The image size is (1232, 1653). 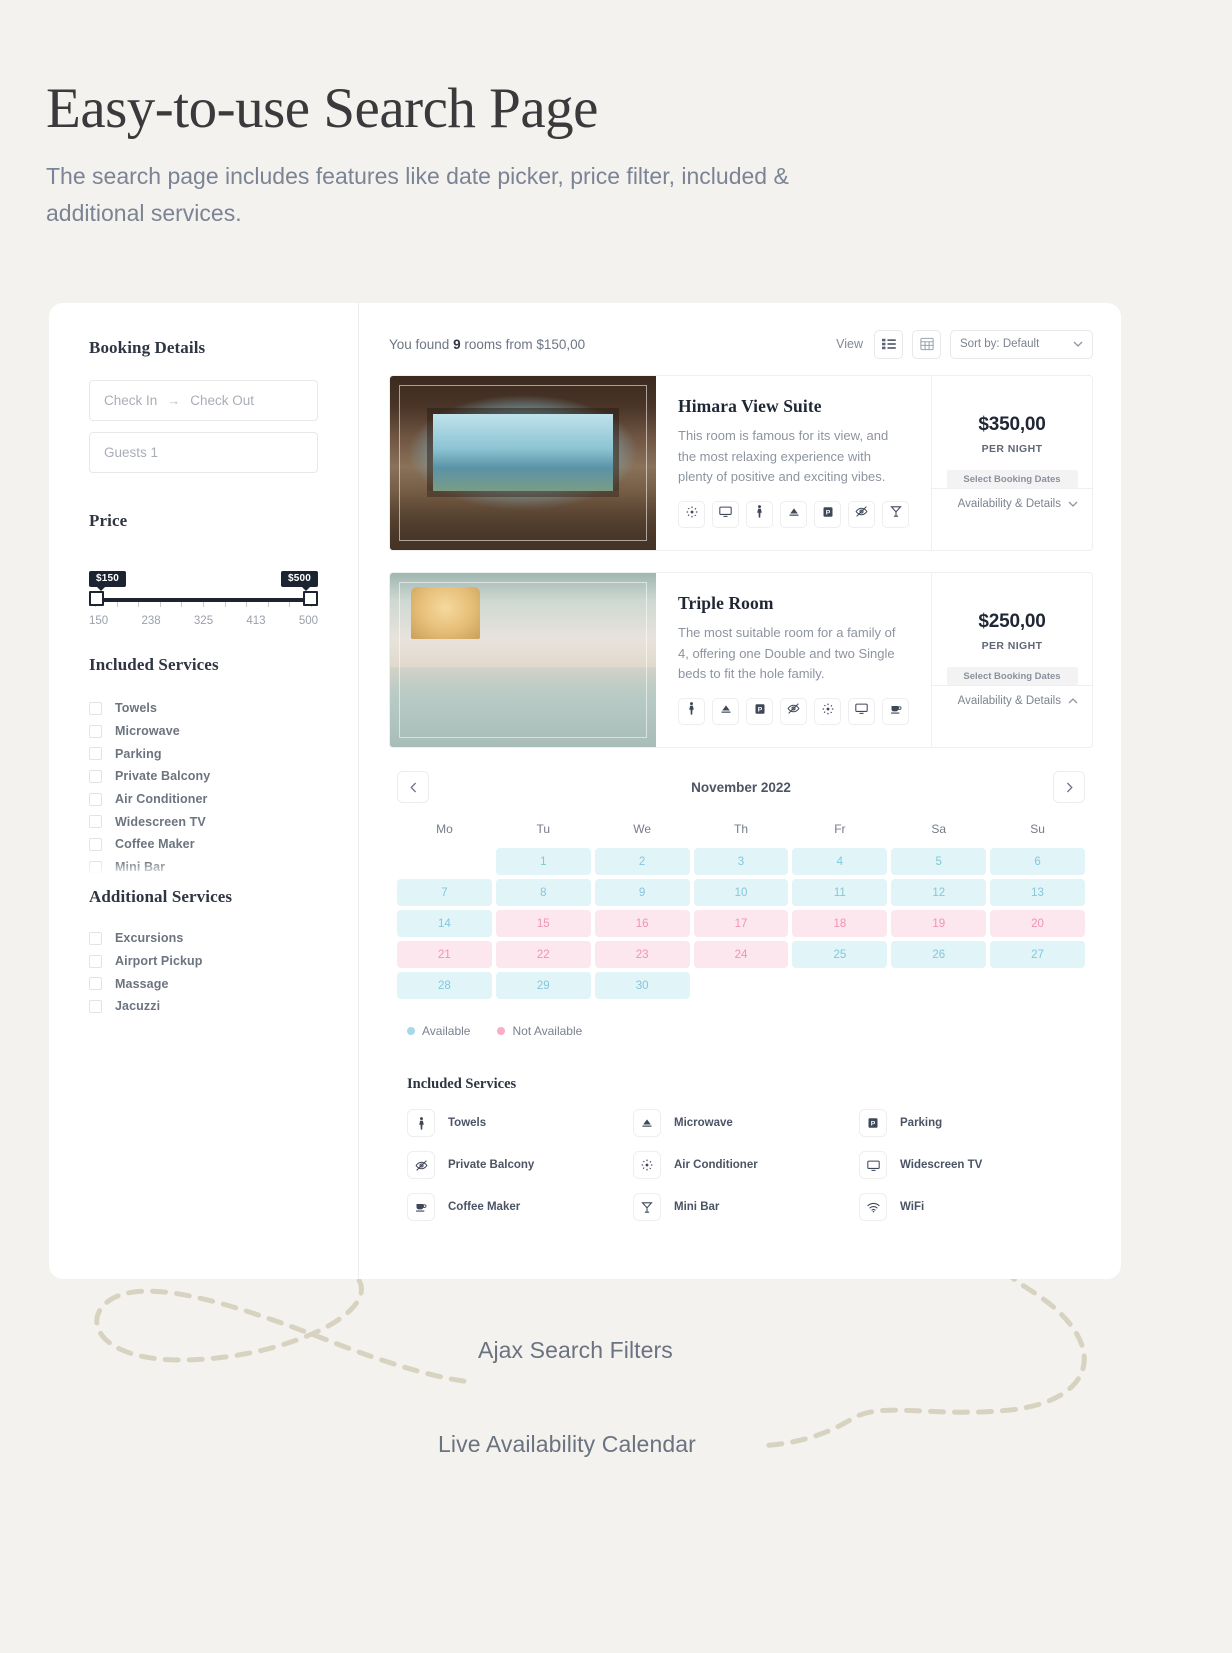 I want to click on included-service-item: Private Balcony, so click(x=520, y=1165).